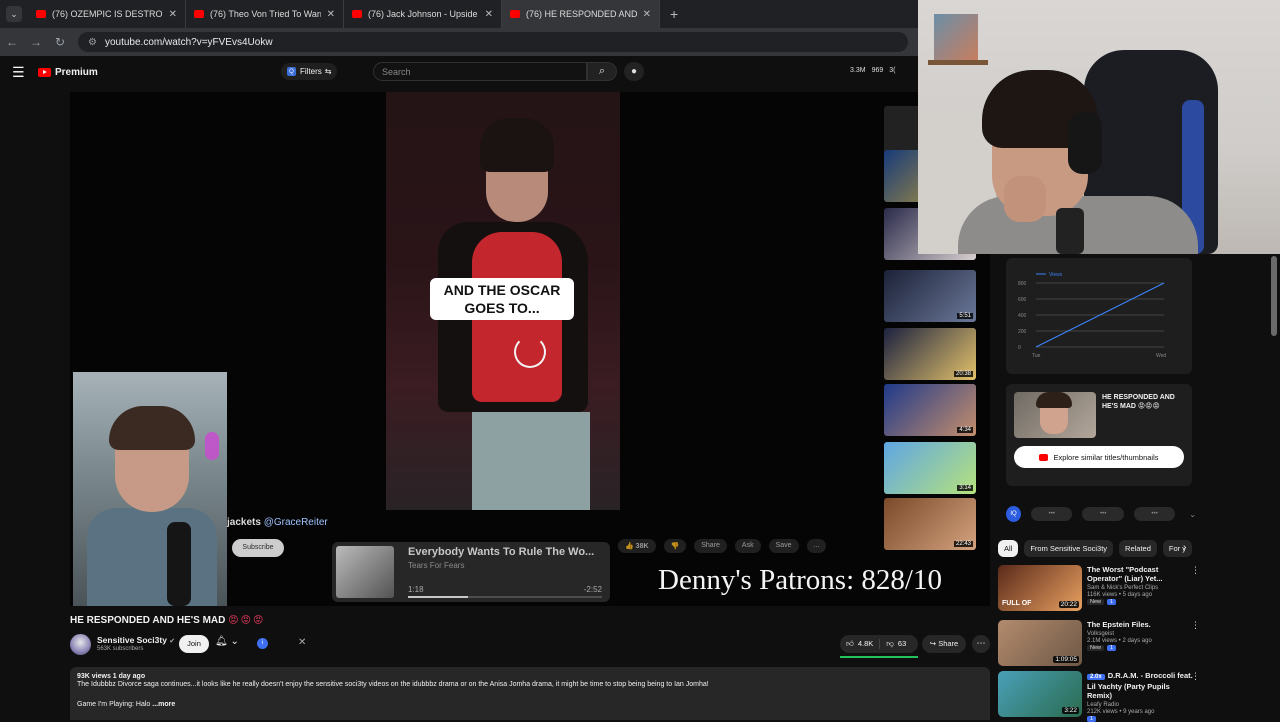 This screenshot has height=722, width=1280. Describe the element at coordinates (892, 70) in the screenshot. I see `stat-extra: 3(` at that location.